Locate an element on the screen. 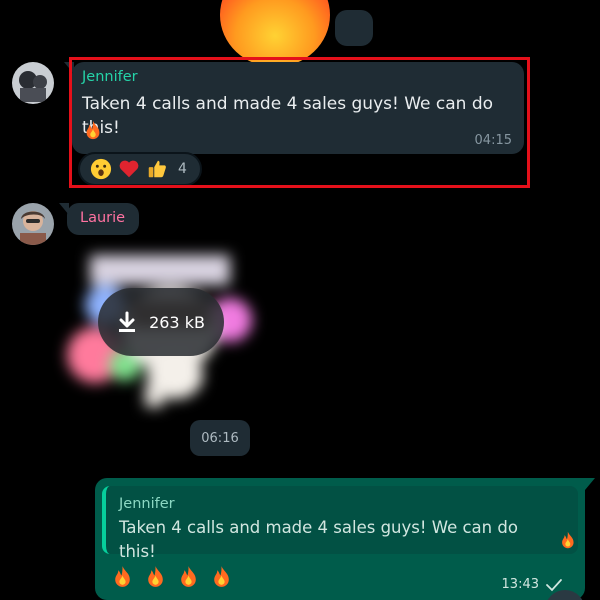 The image size is (600, 600). avatar-jennifer is located at coordinates (33, 83).